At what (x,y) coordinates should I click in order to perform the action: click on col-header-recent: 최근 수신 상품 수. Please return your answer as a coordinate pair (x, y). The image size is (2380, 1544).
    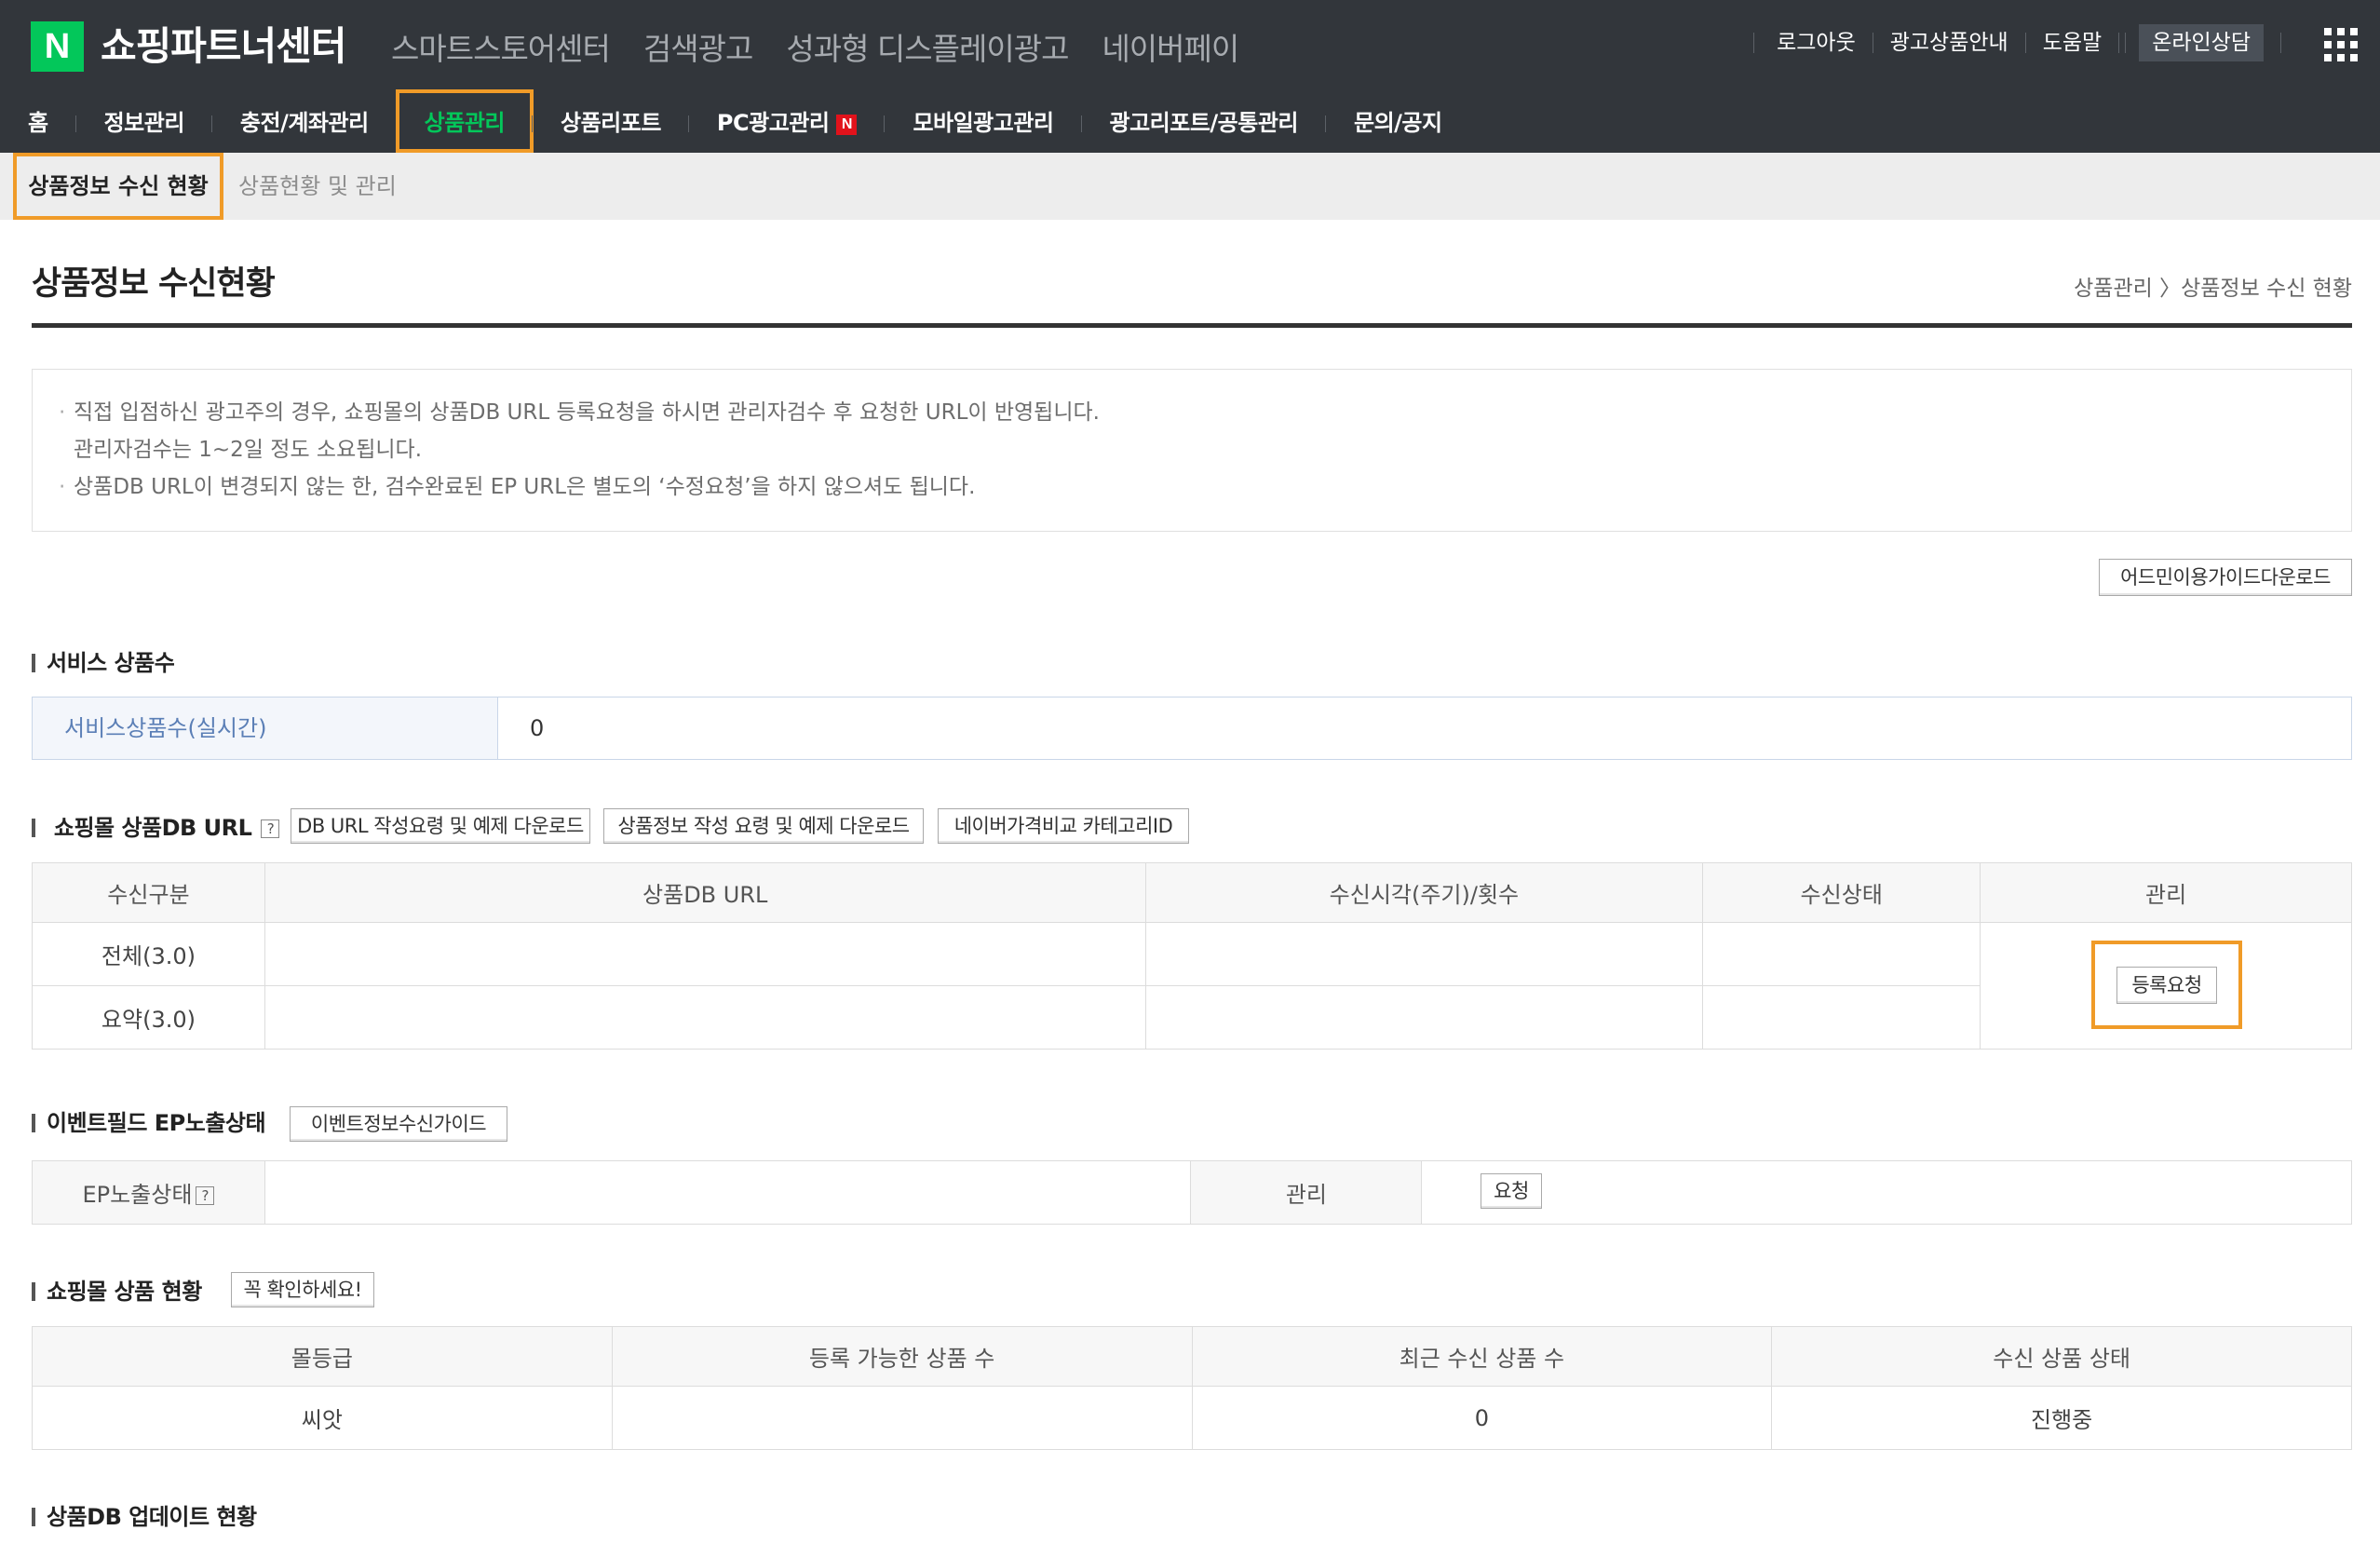
    Looking at the image, I should click on (1482, 1356).